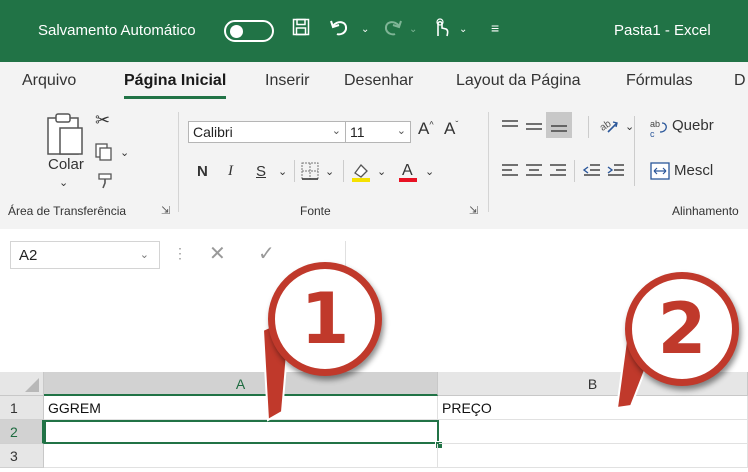 The width and height of the screenshot is (748, 472). Describe the element at coordinates (325, 319) in the screenshot. I see `callout-badge-1: 1` at that location.